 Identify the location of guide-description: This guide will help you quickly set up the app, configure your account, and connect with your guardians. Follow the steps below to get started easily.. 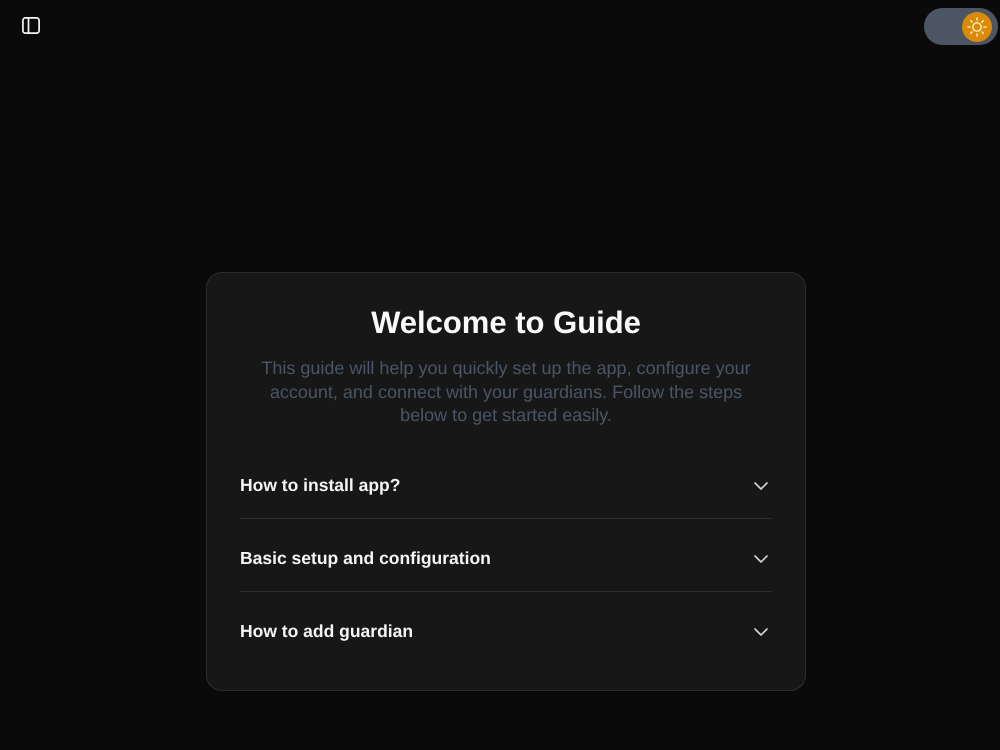
(506, 392).